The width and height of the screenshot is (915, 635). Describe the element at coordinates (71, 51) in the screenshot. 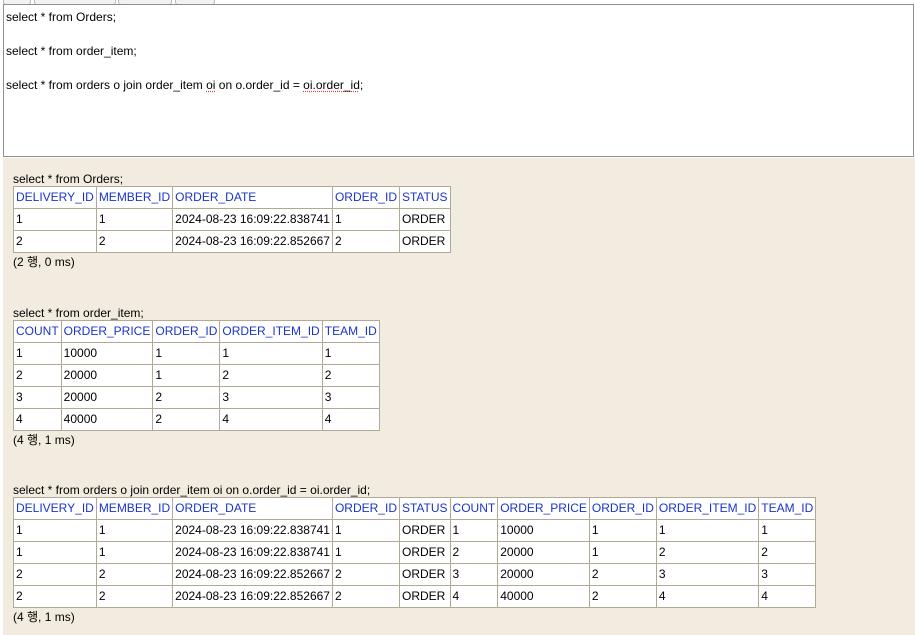

I see `editor-line: select * from order_item;` at that location.